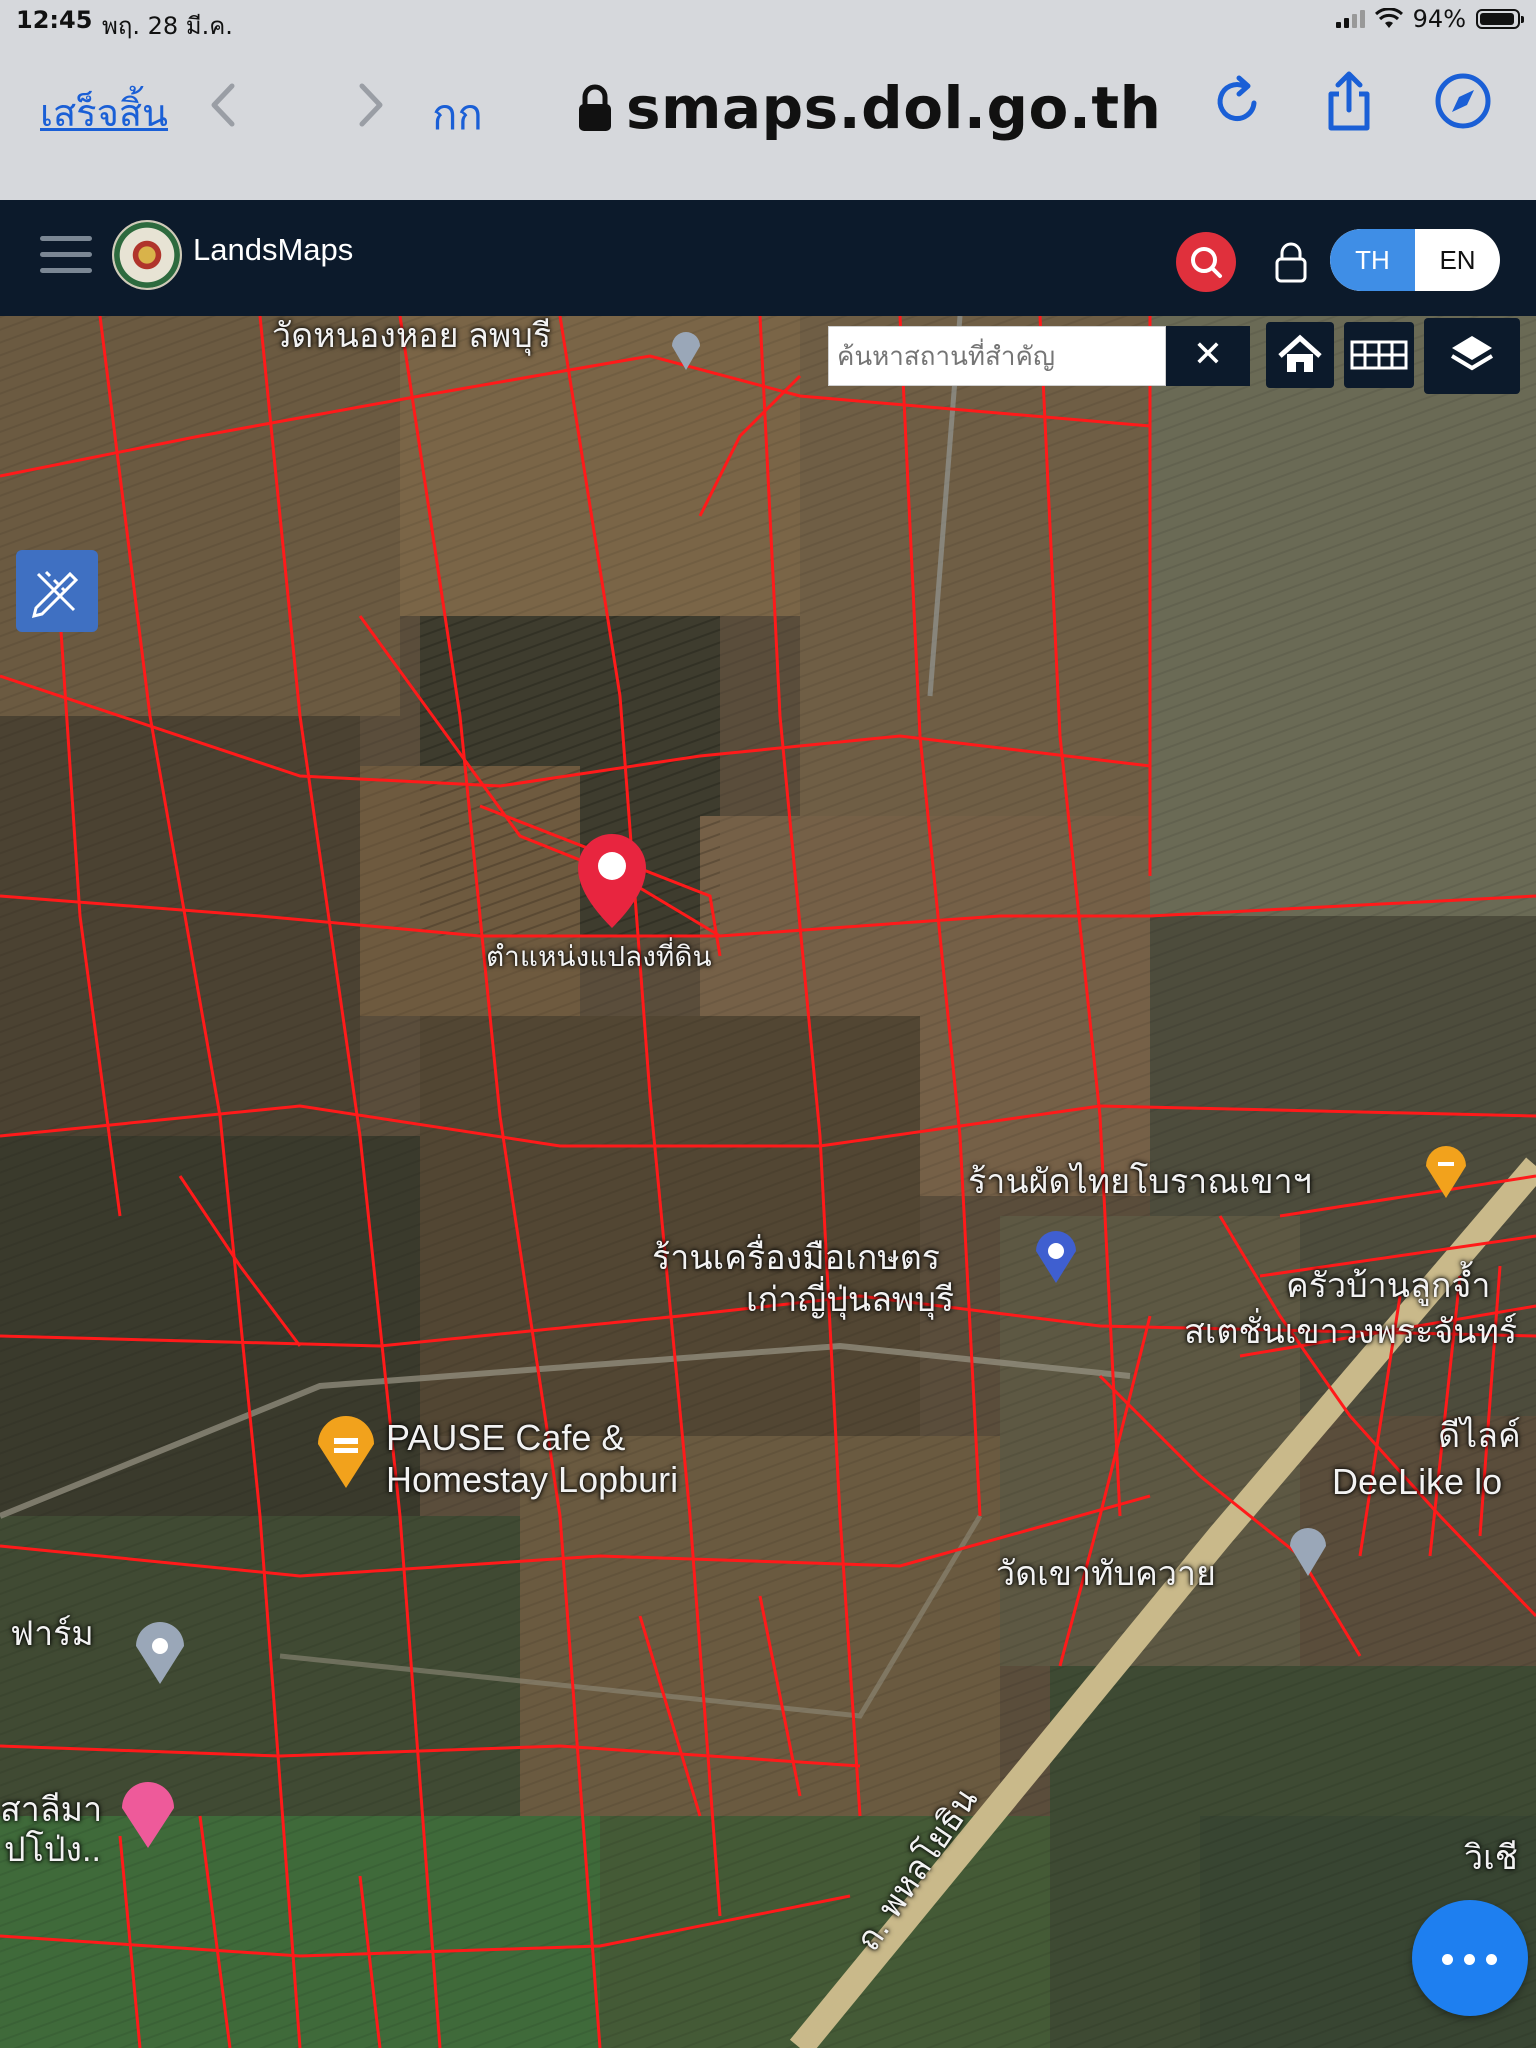  I want to click on label-wi: วิเชี, so click(1491, 1858).